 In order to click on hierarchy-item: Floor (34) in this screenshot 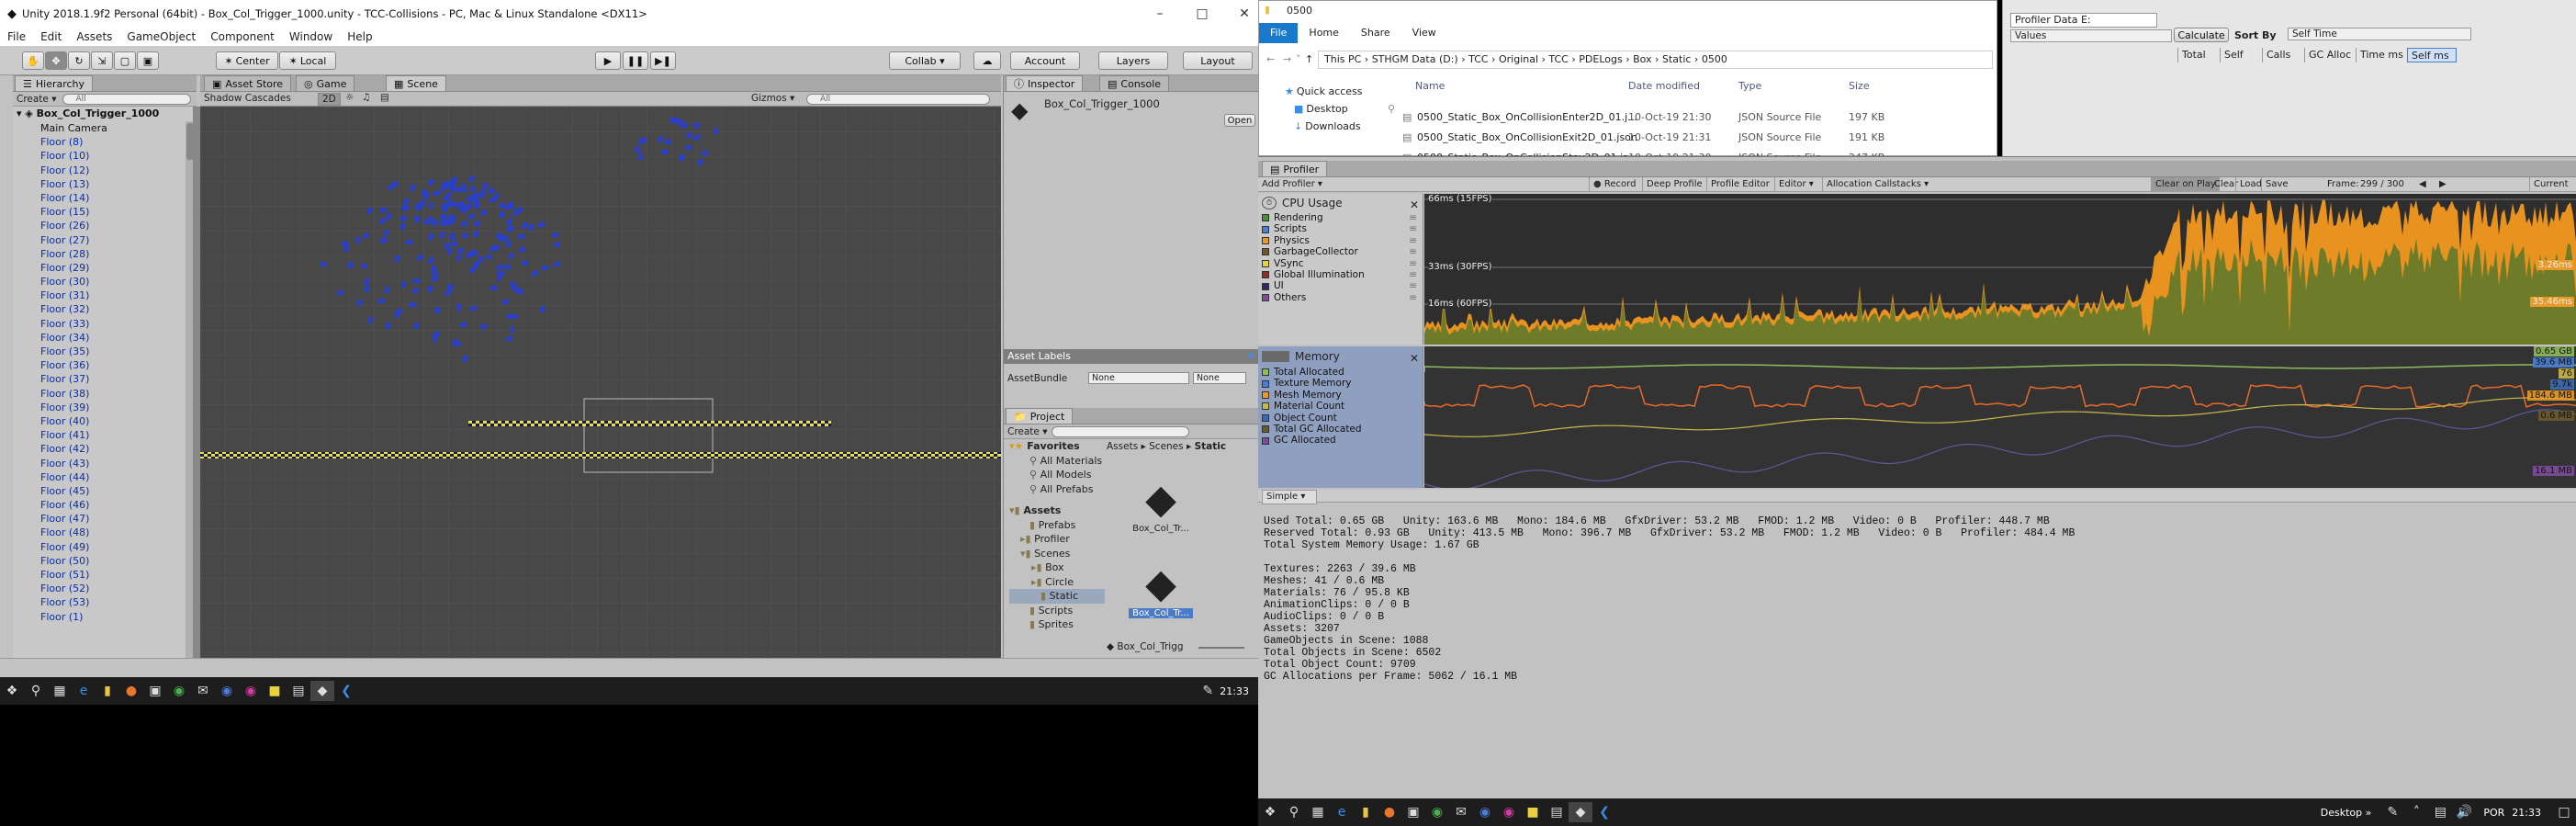, I will do `click(104, 338)`.